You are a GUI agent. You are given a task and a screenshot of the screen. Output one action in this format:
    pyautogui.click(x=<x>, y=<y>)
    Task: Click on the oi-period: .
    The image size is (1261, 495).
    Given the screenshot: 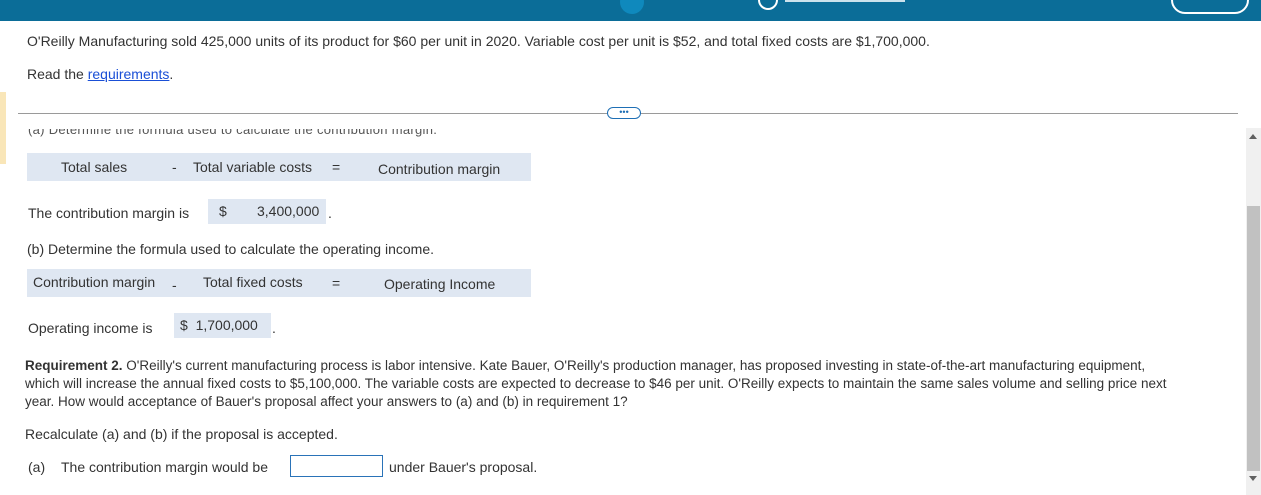 What is the action you would take?
    pyautogui.click(x=274, y=328)
    